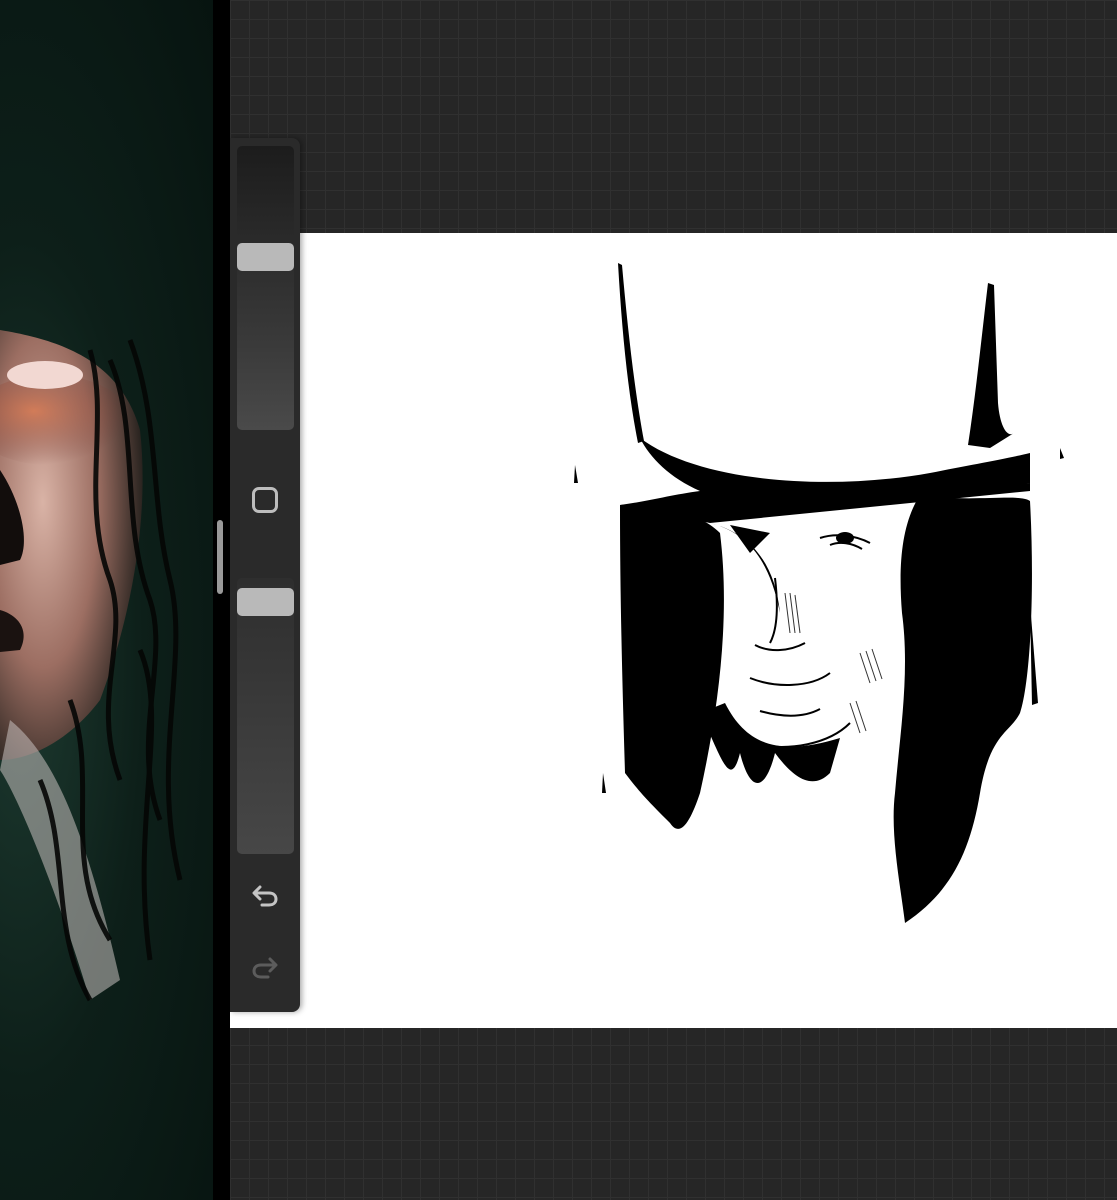 The image size is (1117, 1200). Describe the element at coordinates (265, 716) in the screenshot. I see `opacity-slider` at that location.